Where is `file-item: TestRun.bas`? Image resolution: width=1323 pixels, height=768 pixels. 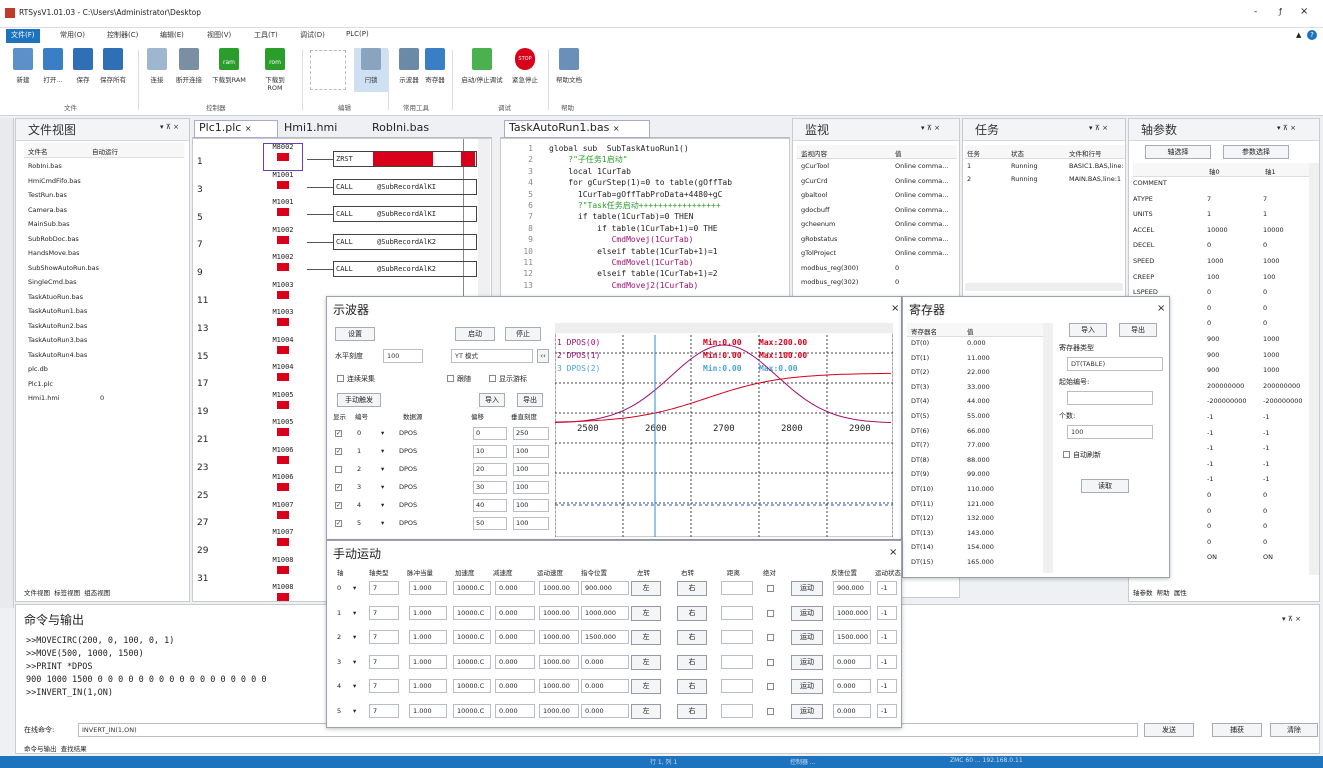
file-item: TestRun.bas is located at coordinates (47, 195).